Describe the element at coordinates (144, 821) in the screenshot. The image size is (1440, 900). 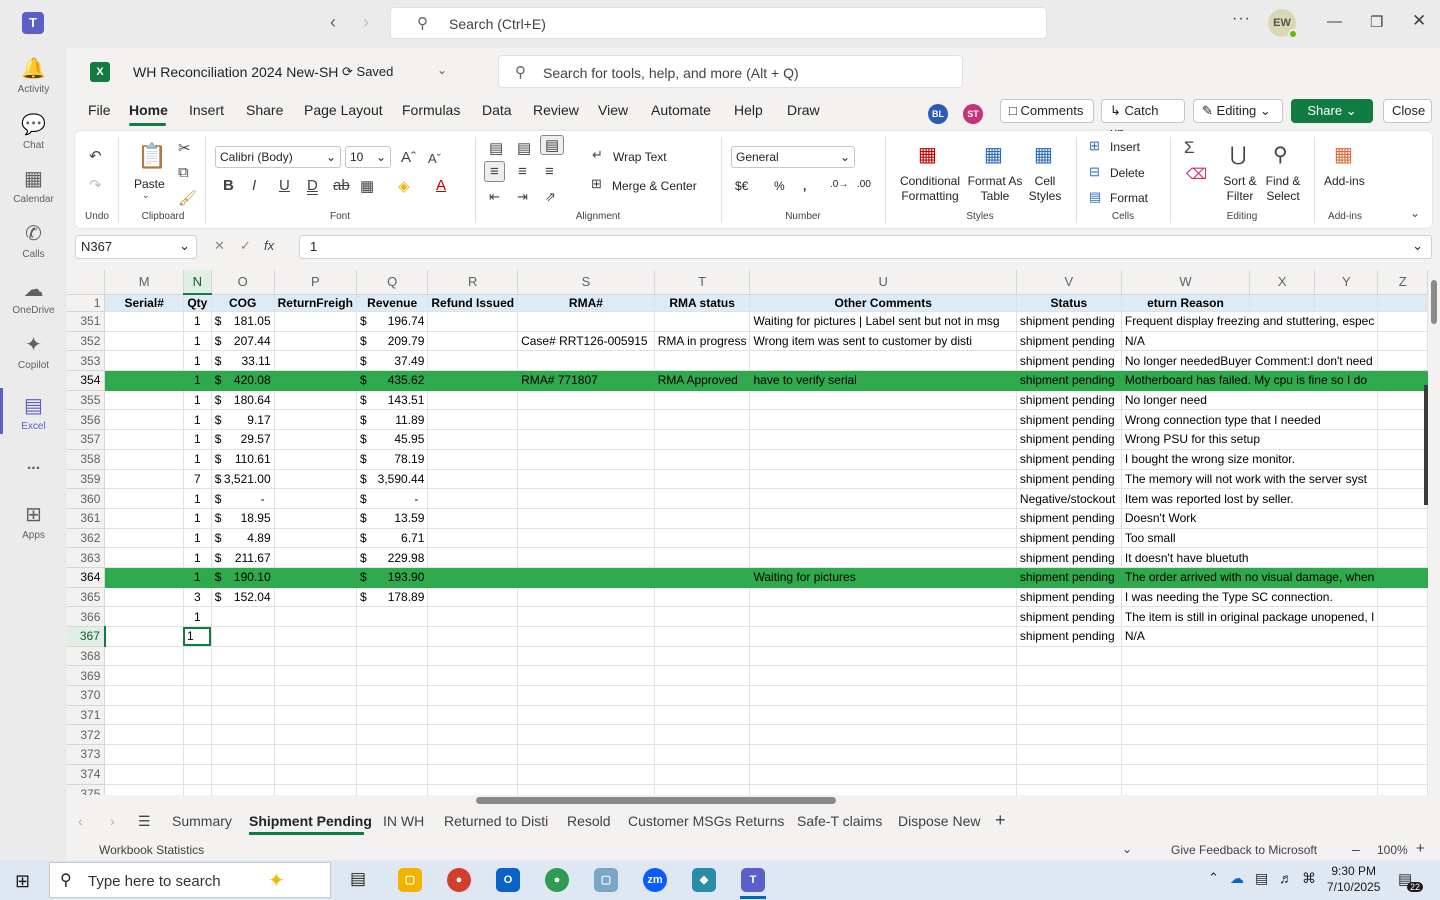
I see `all-sheets-icon: ☰` at that location.